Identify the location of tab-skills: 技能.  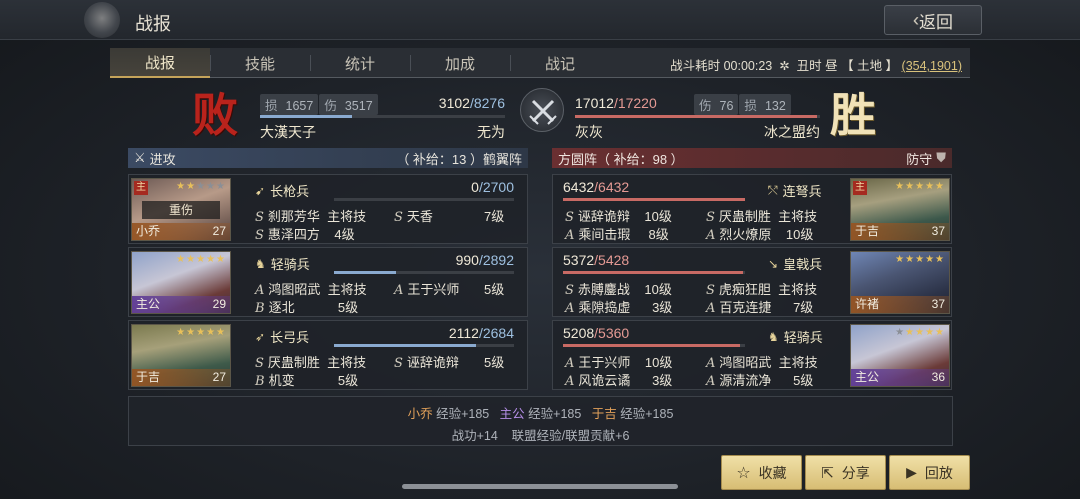
(260, 63).